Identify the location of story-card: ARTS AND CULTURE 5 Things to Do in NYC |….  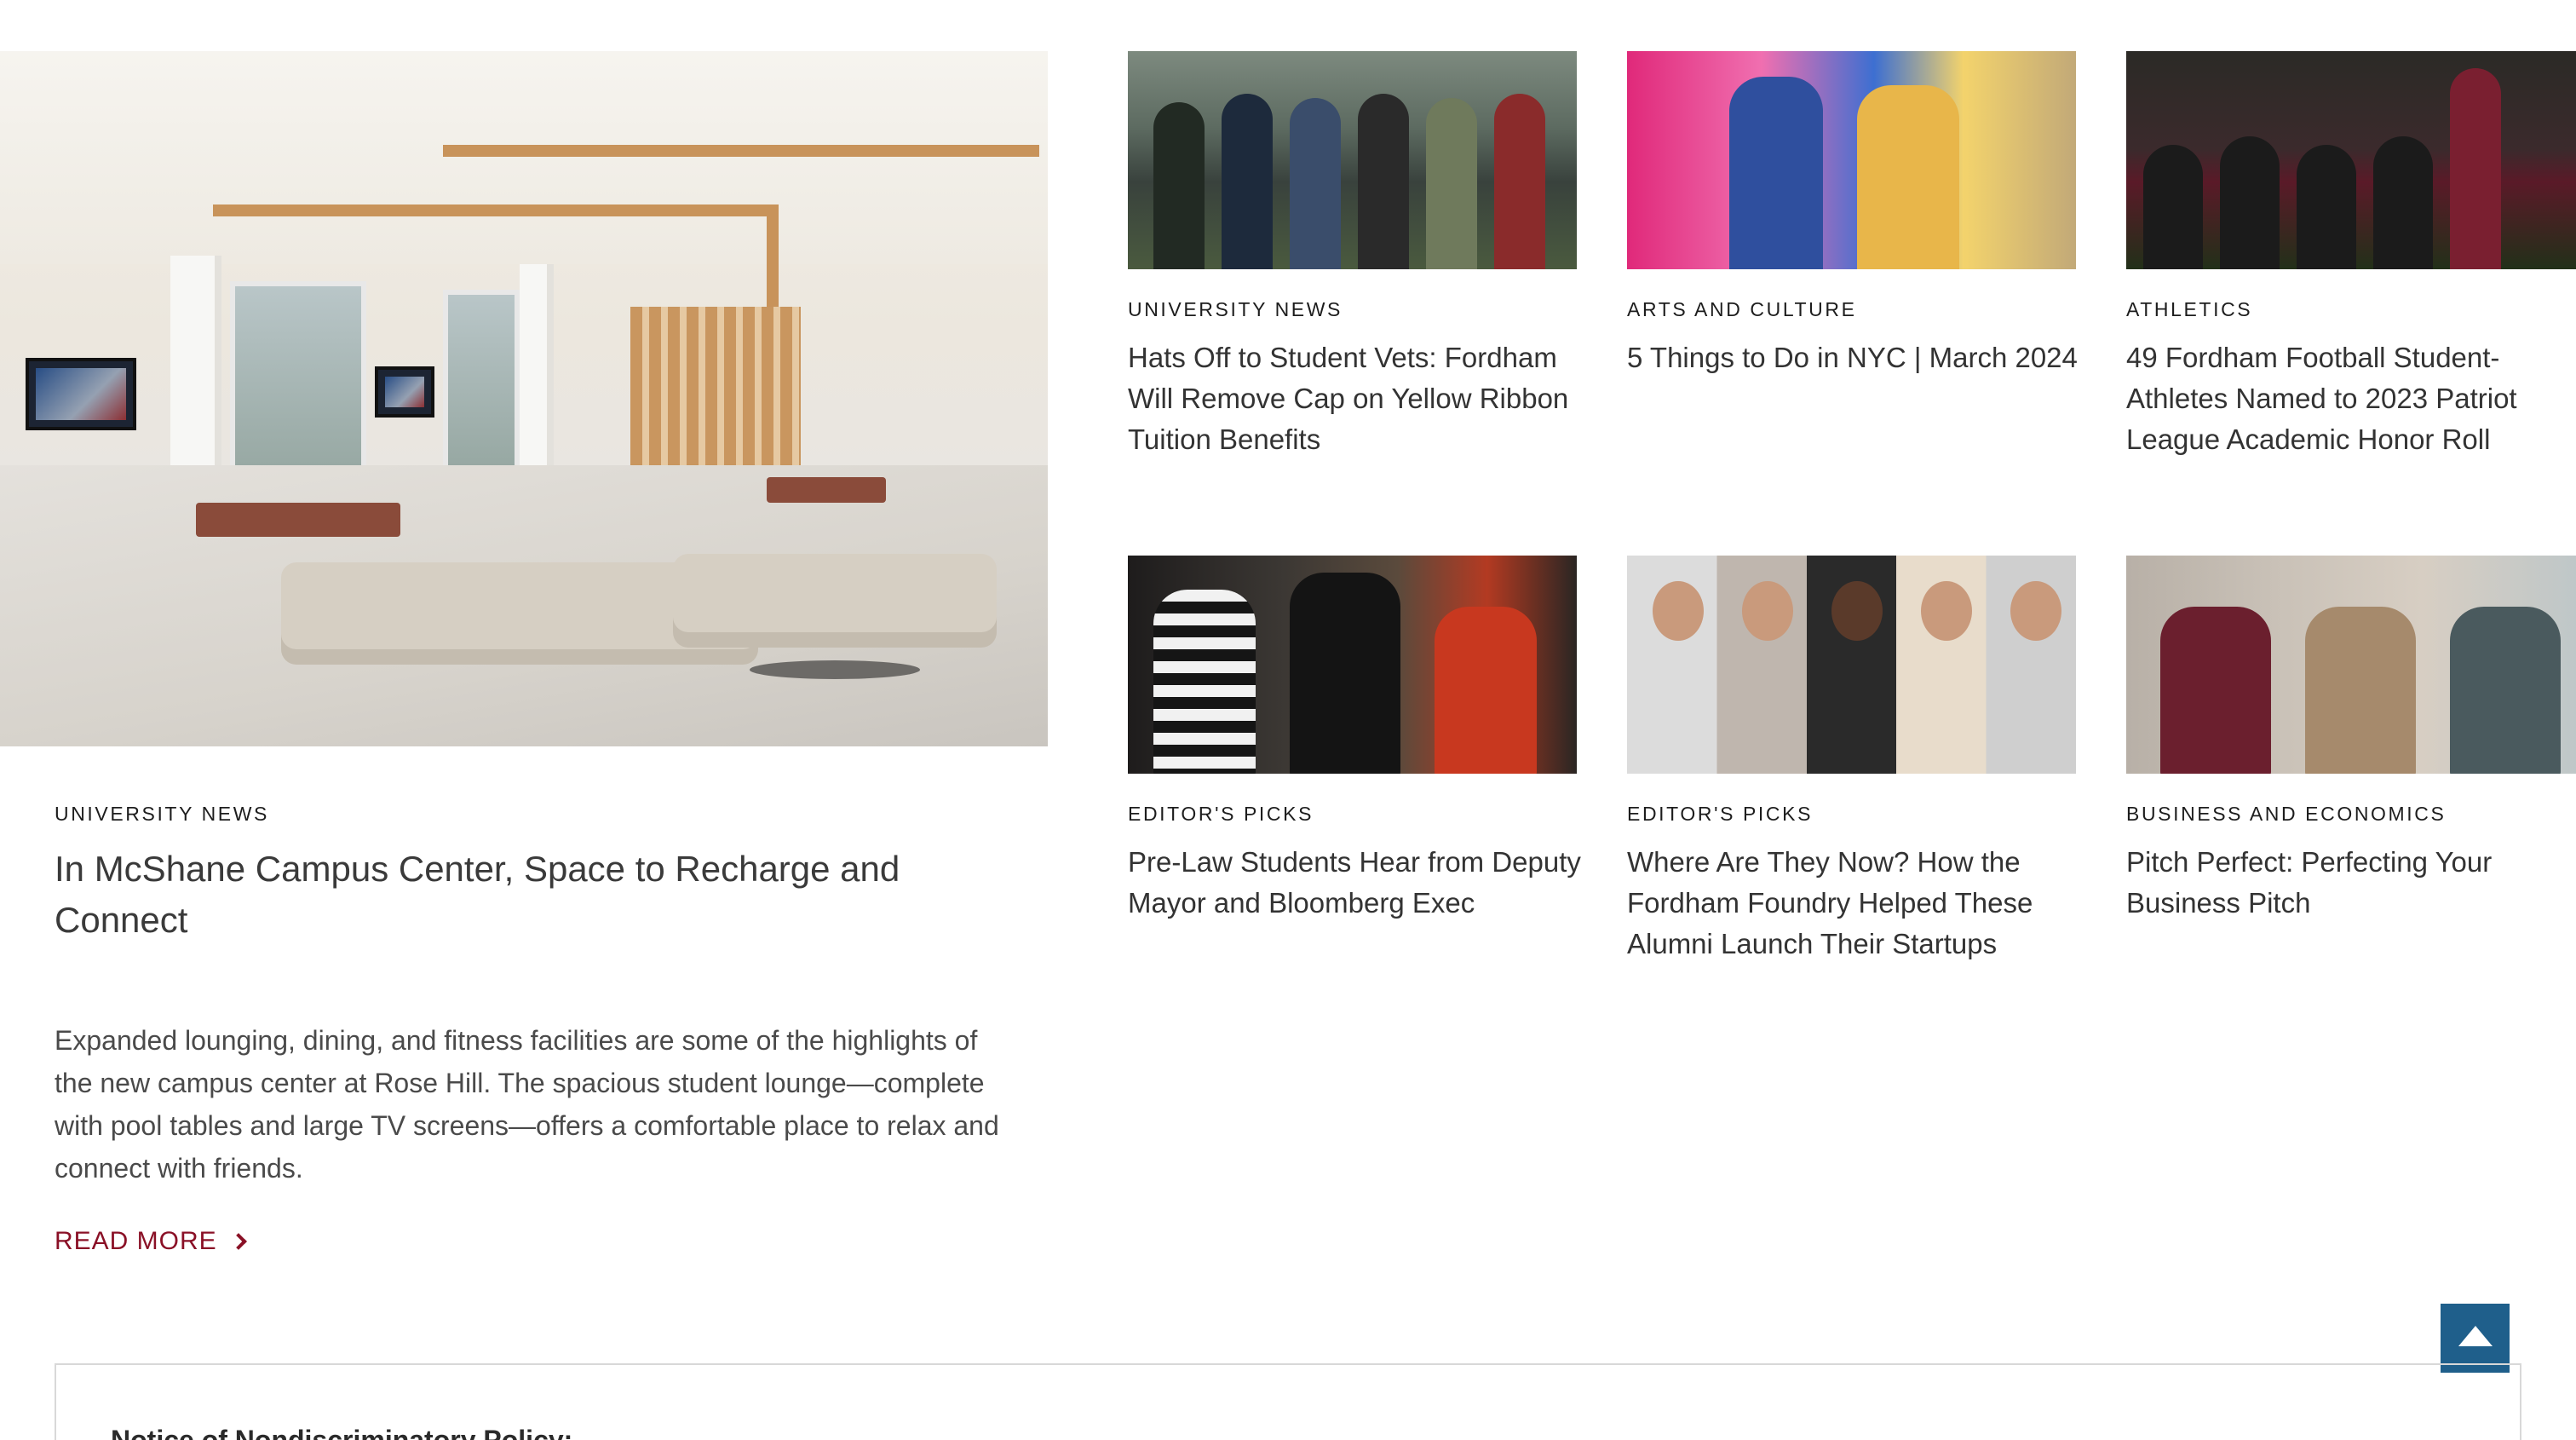
(1853, 212).